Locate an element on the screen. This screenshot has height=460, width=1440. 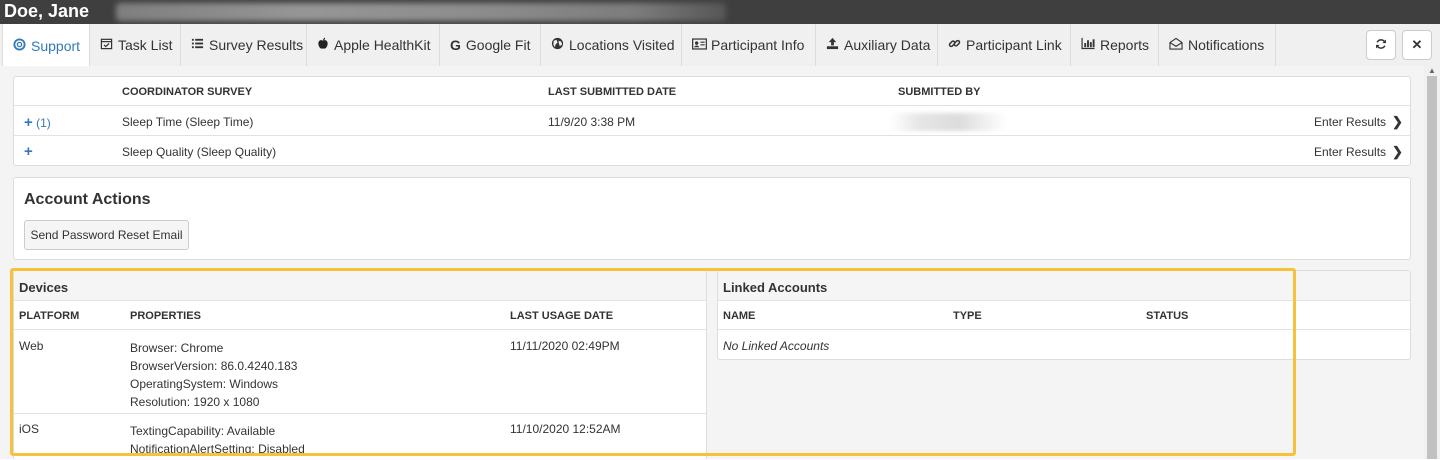
device-platform: iOS is located at coordinates (29, 429).